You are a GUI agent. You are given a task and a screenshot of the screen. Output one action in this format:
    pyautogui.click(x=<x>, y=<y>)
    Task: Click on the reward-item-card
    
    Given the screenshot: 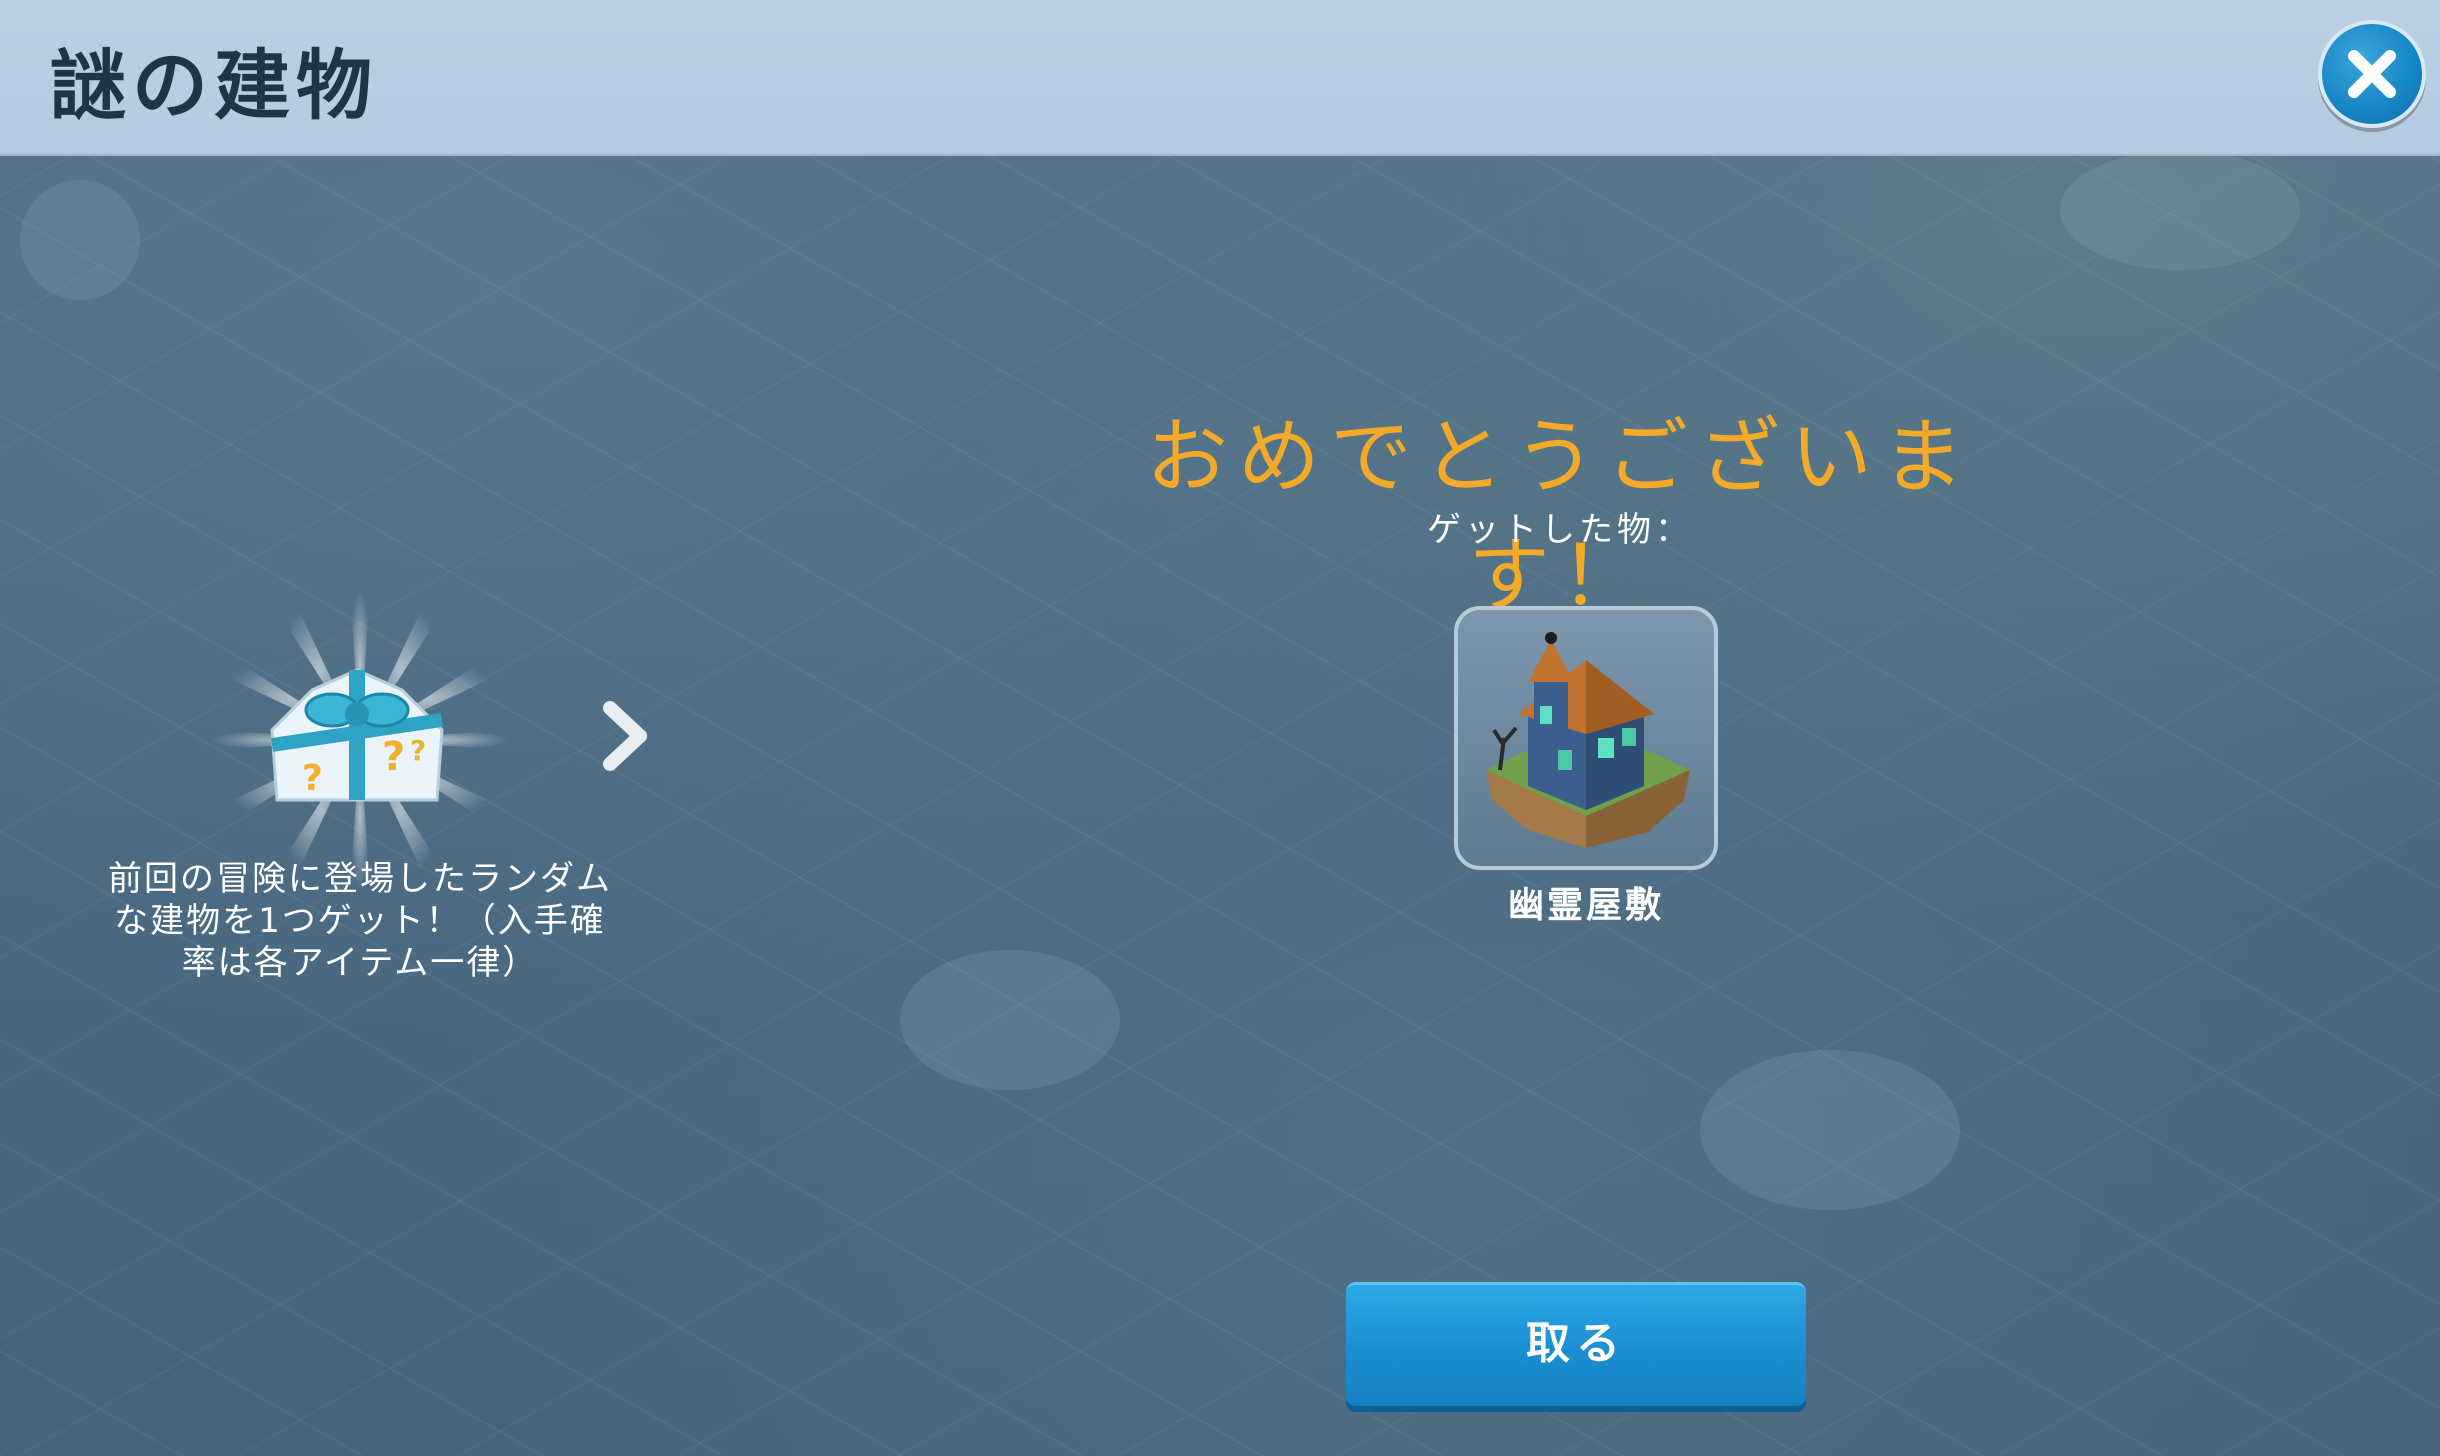 What is the action you would take?
    pyautogui.click(x=1586, y=738)
    